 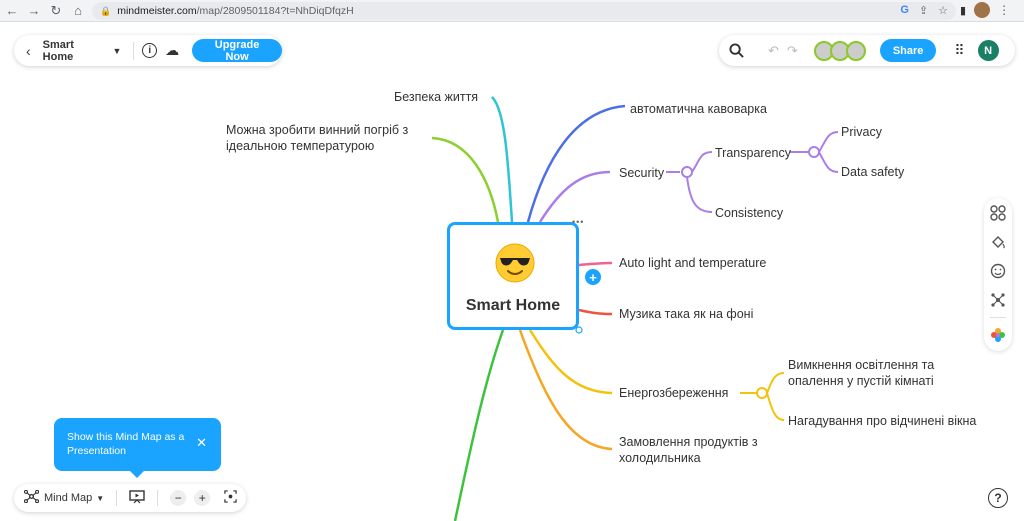 What do you see at coordinates (861, 365) in the screenshot?
I see `node-vymknennia-line1: Вимкнення освітлення та` at bounding box center [861, 365].